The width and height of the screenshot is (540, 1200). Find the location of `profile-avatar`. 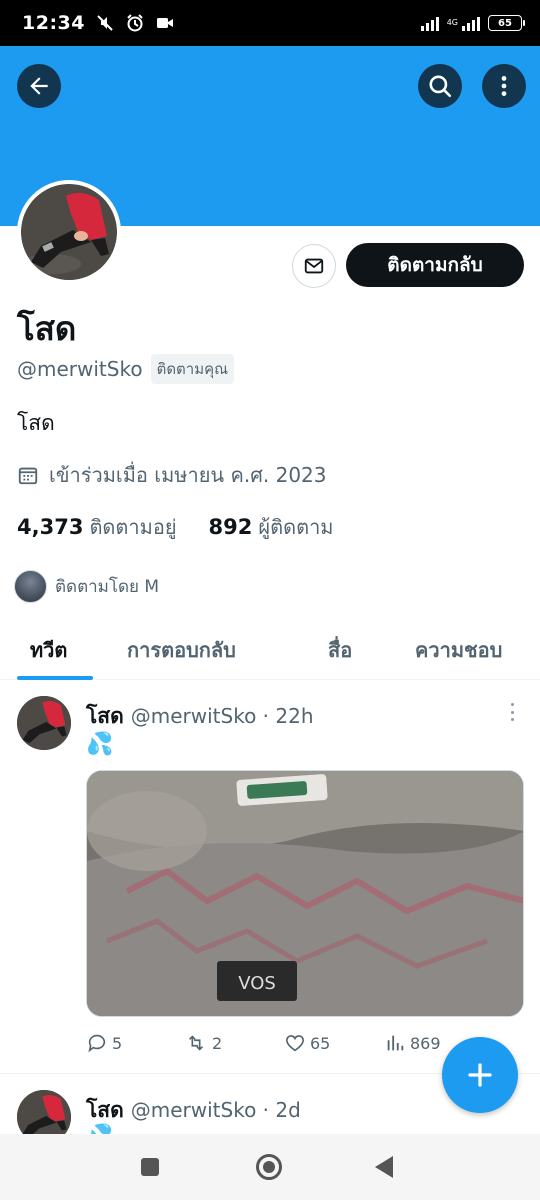

profile-avatar is located at coordinates (69, 232).